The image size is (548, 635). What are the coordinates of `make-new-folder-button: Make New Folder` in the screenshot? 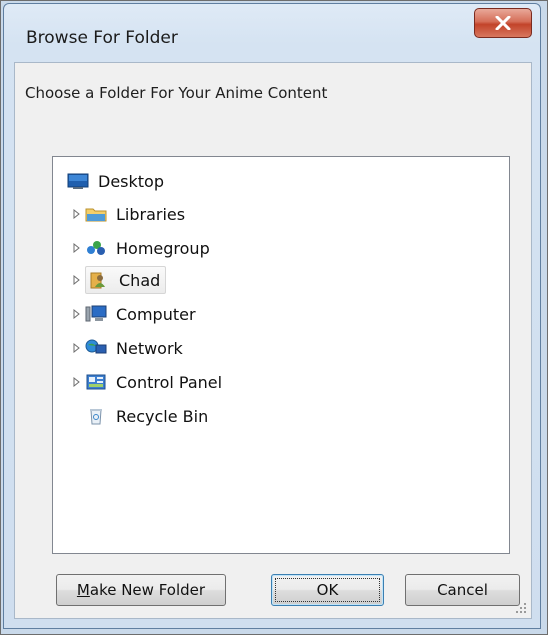 It's located at (141, 590).